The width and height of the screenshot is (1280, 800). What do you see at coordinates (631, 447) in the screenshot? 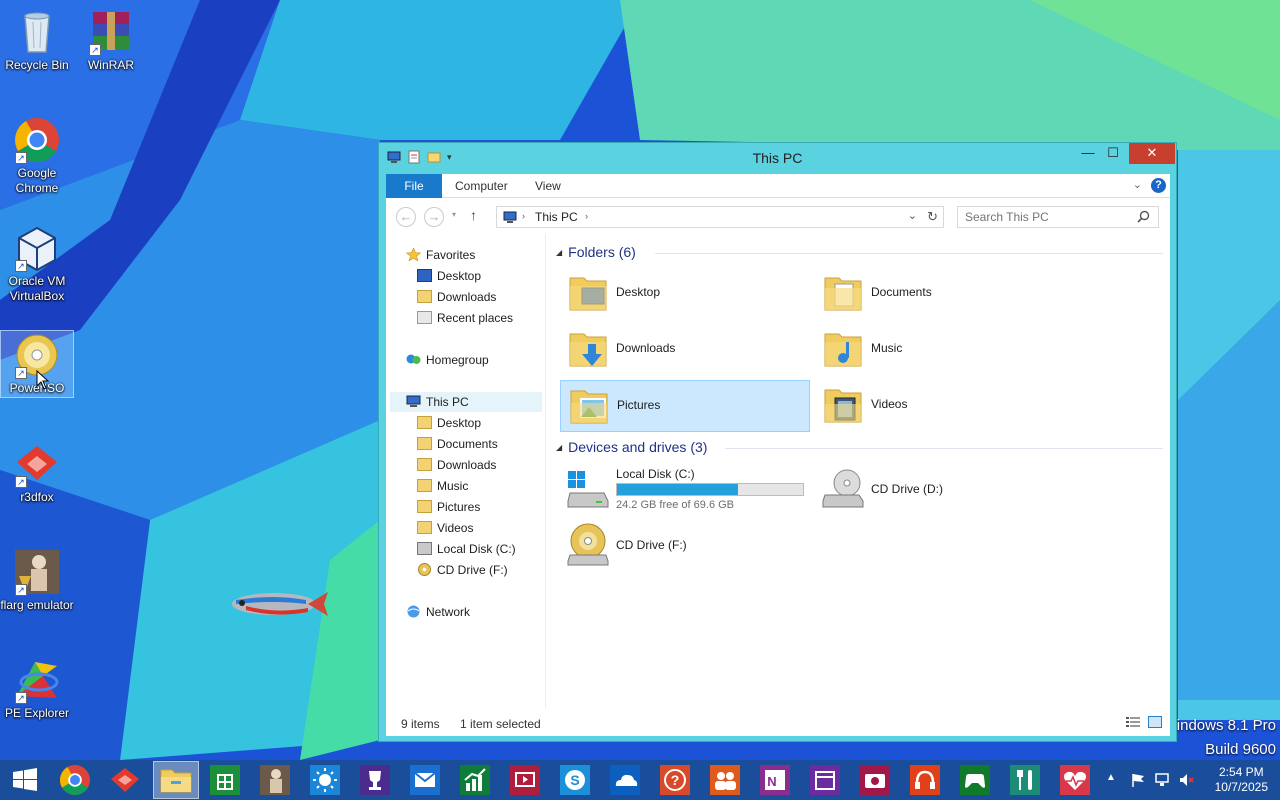
I see `group-header-devices: ◢ Devices and drives (3)` at bounding box center [631, 447].